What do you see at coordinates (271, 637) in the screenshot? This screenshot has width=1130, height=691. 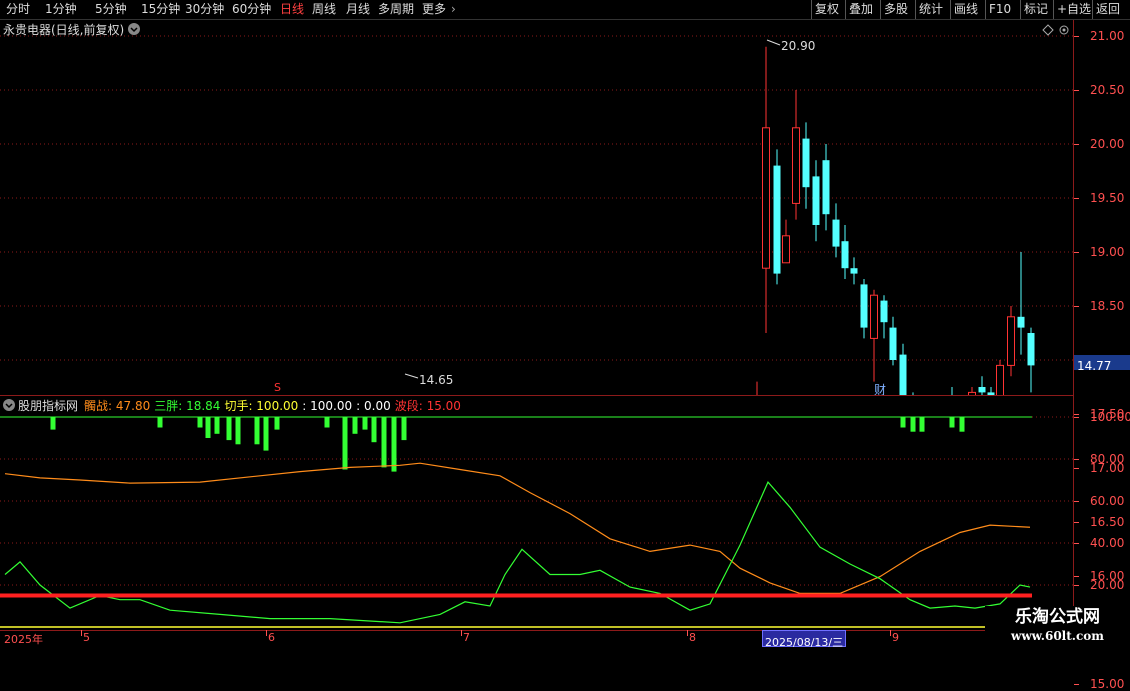 I see `date-label-june: 6` at bounding box center [271, 637].